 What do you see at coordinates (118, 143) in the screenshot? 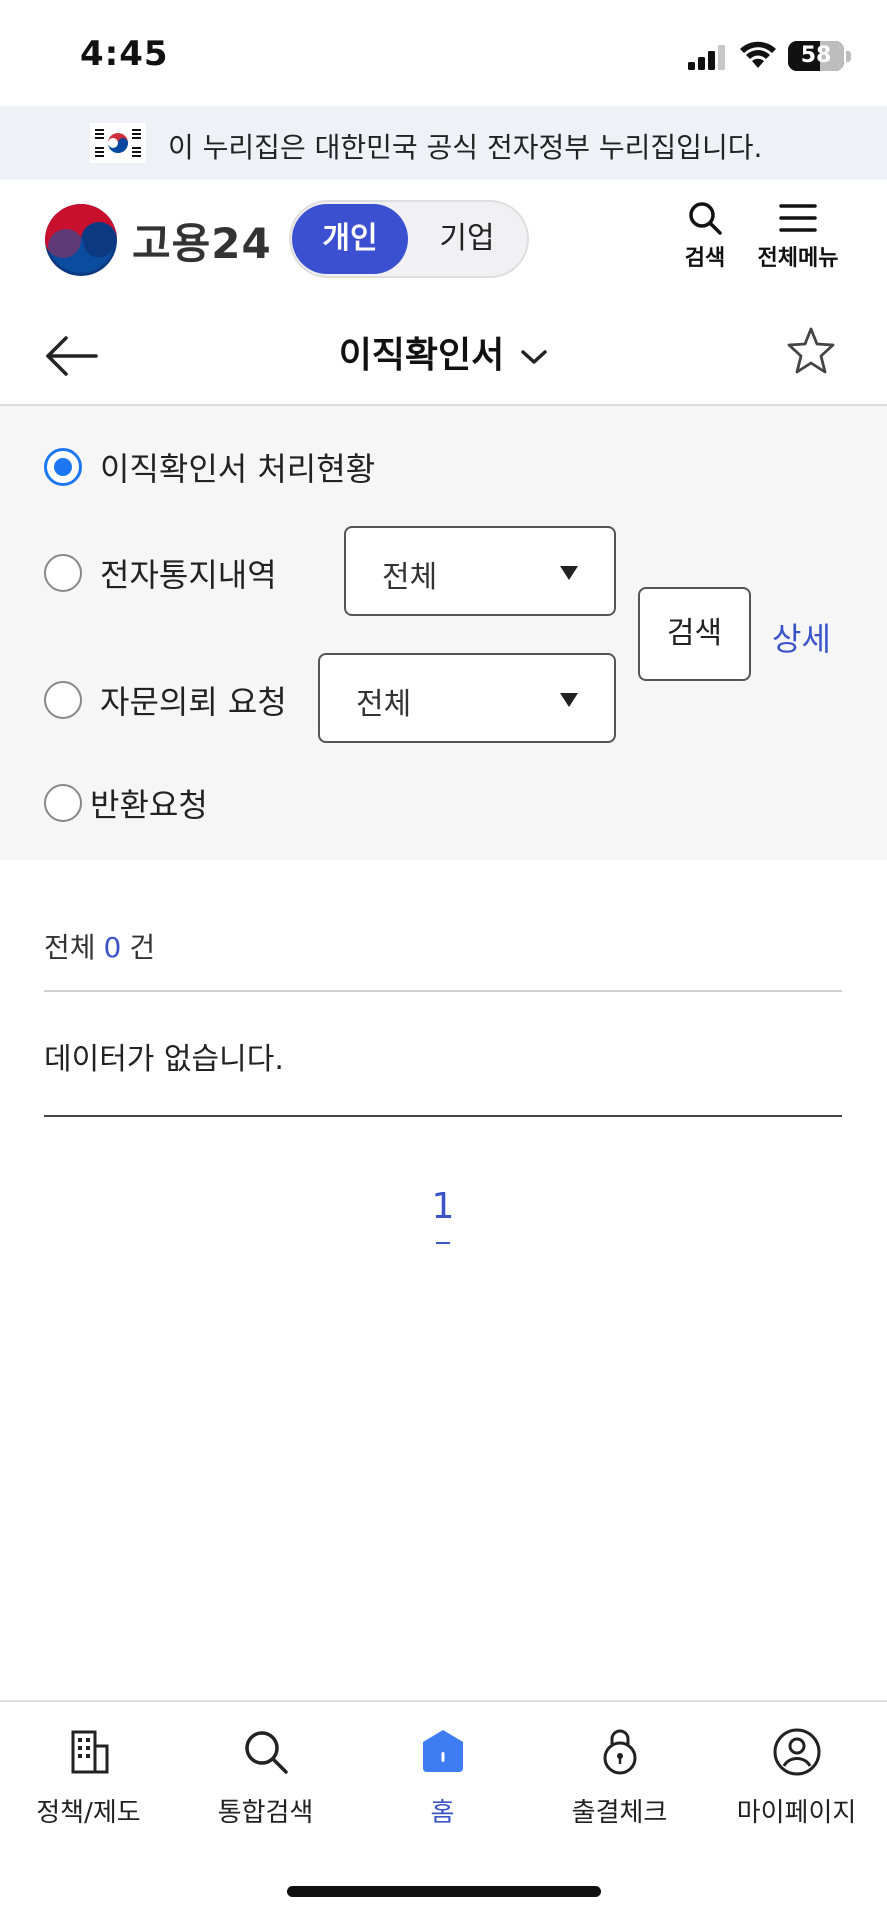
I see `korean-flag-icon` at bounding box center [118, 143].